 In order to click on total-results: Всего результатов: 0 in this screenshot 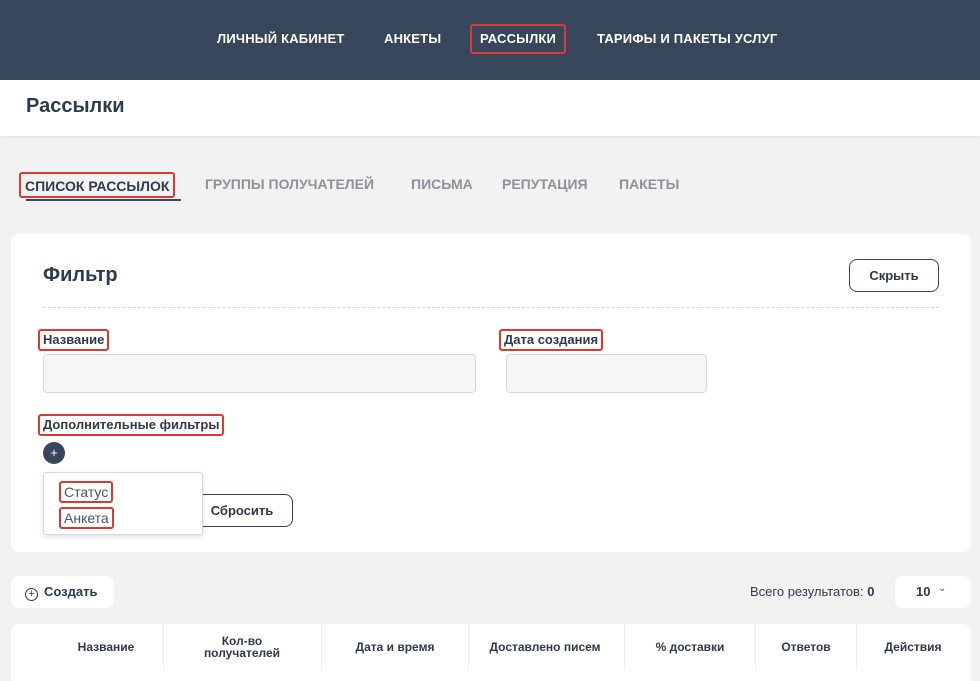, I will do `click(812, 591)`.